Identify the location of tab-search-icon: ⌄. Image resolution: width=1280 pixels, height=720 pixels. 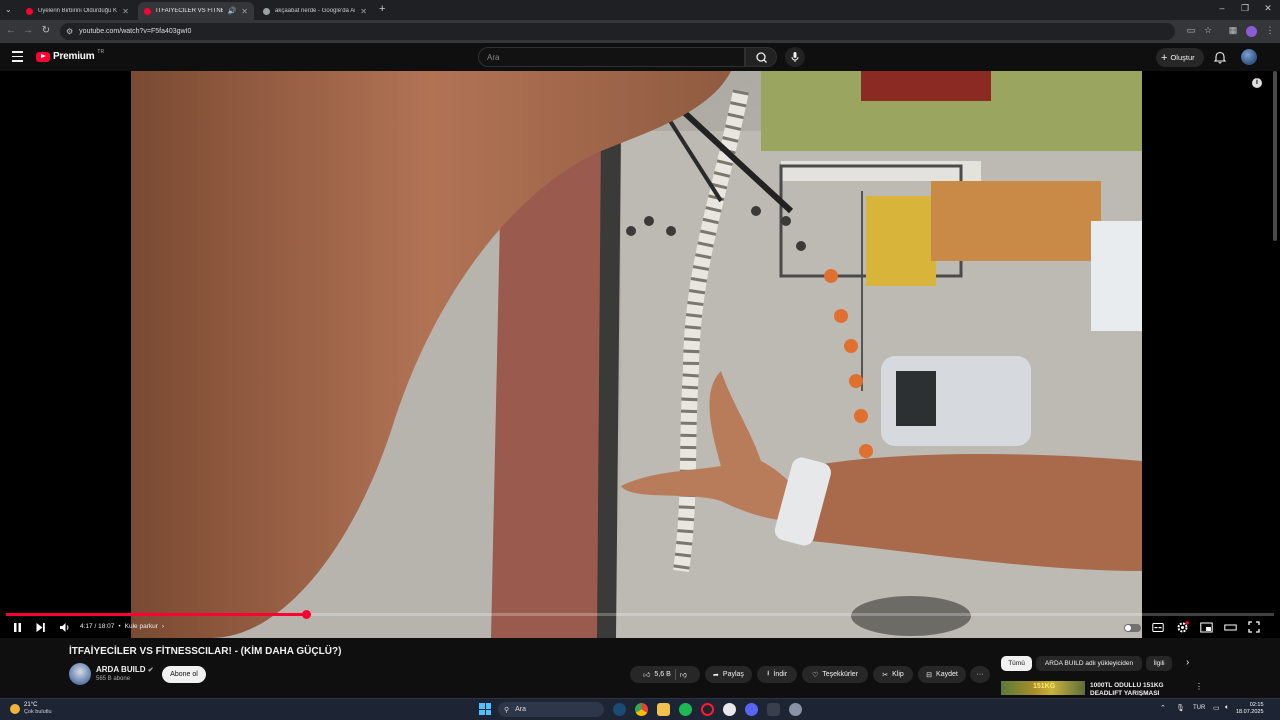
(8, 9).